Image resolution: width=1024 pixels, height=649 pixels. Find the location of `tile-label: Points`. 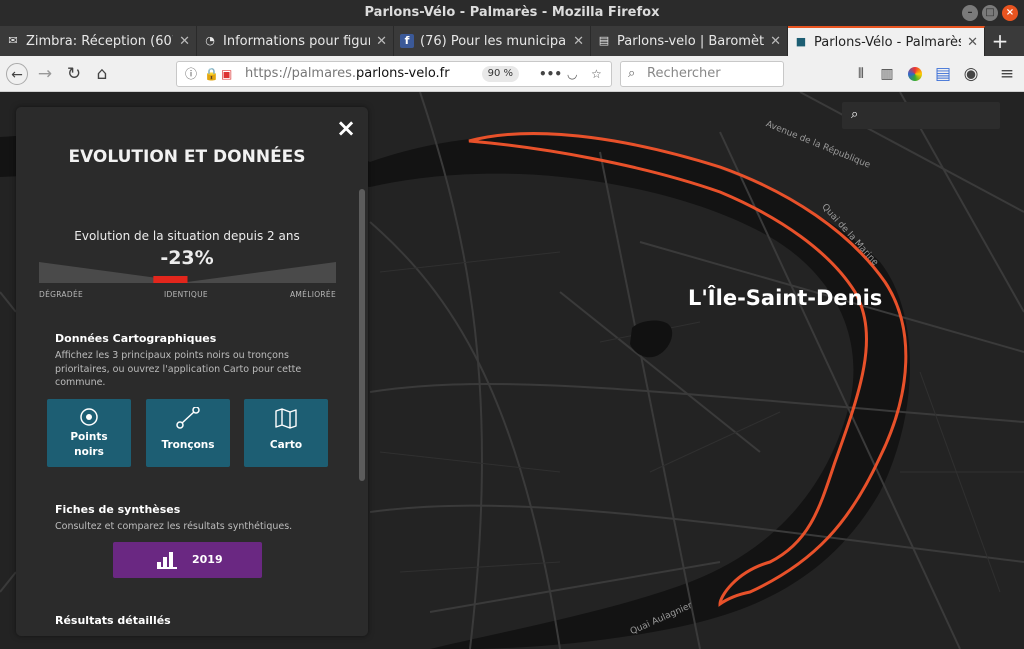

tile-label: Points is located at coordinates (89, 437).